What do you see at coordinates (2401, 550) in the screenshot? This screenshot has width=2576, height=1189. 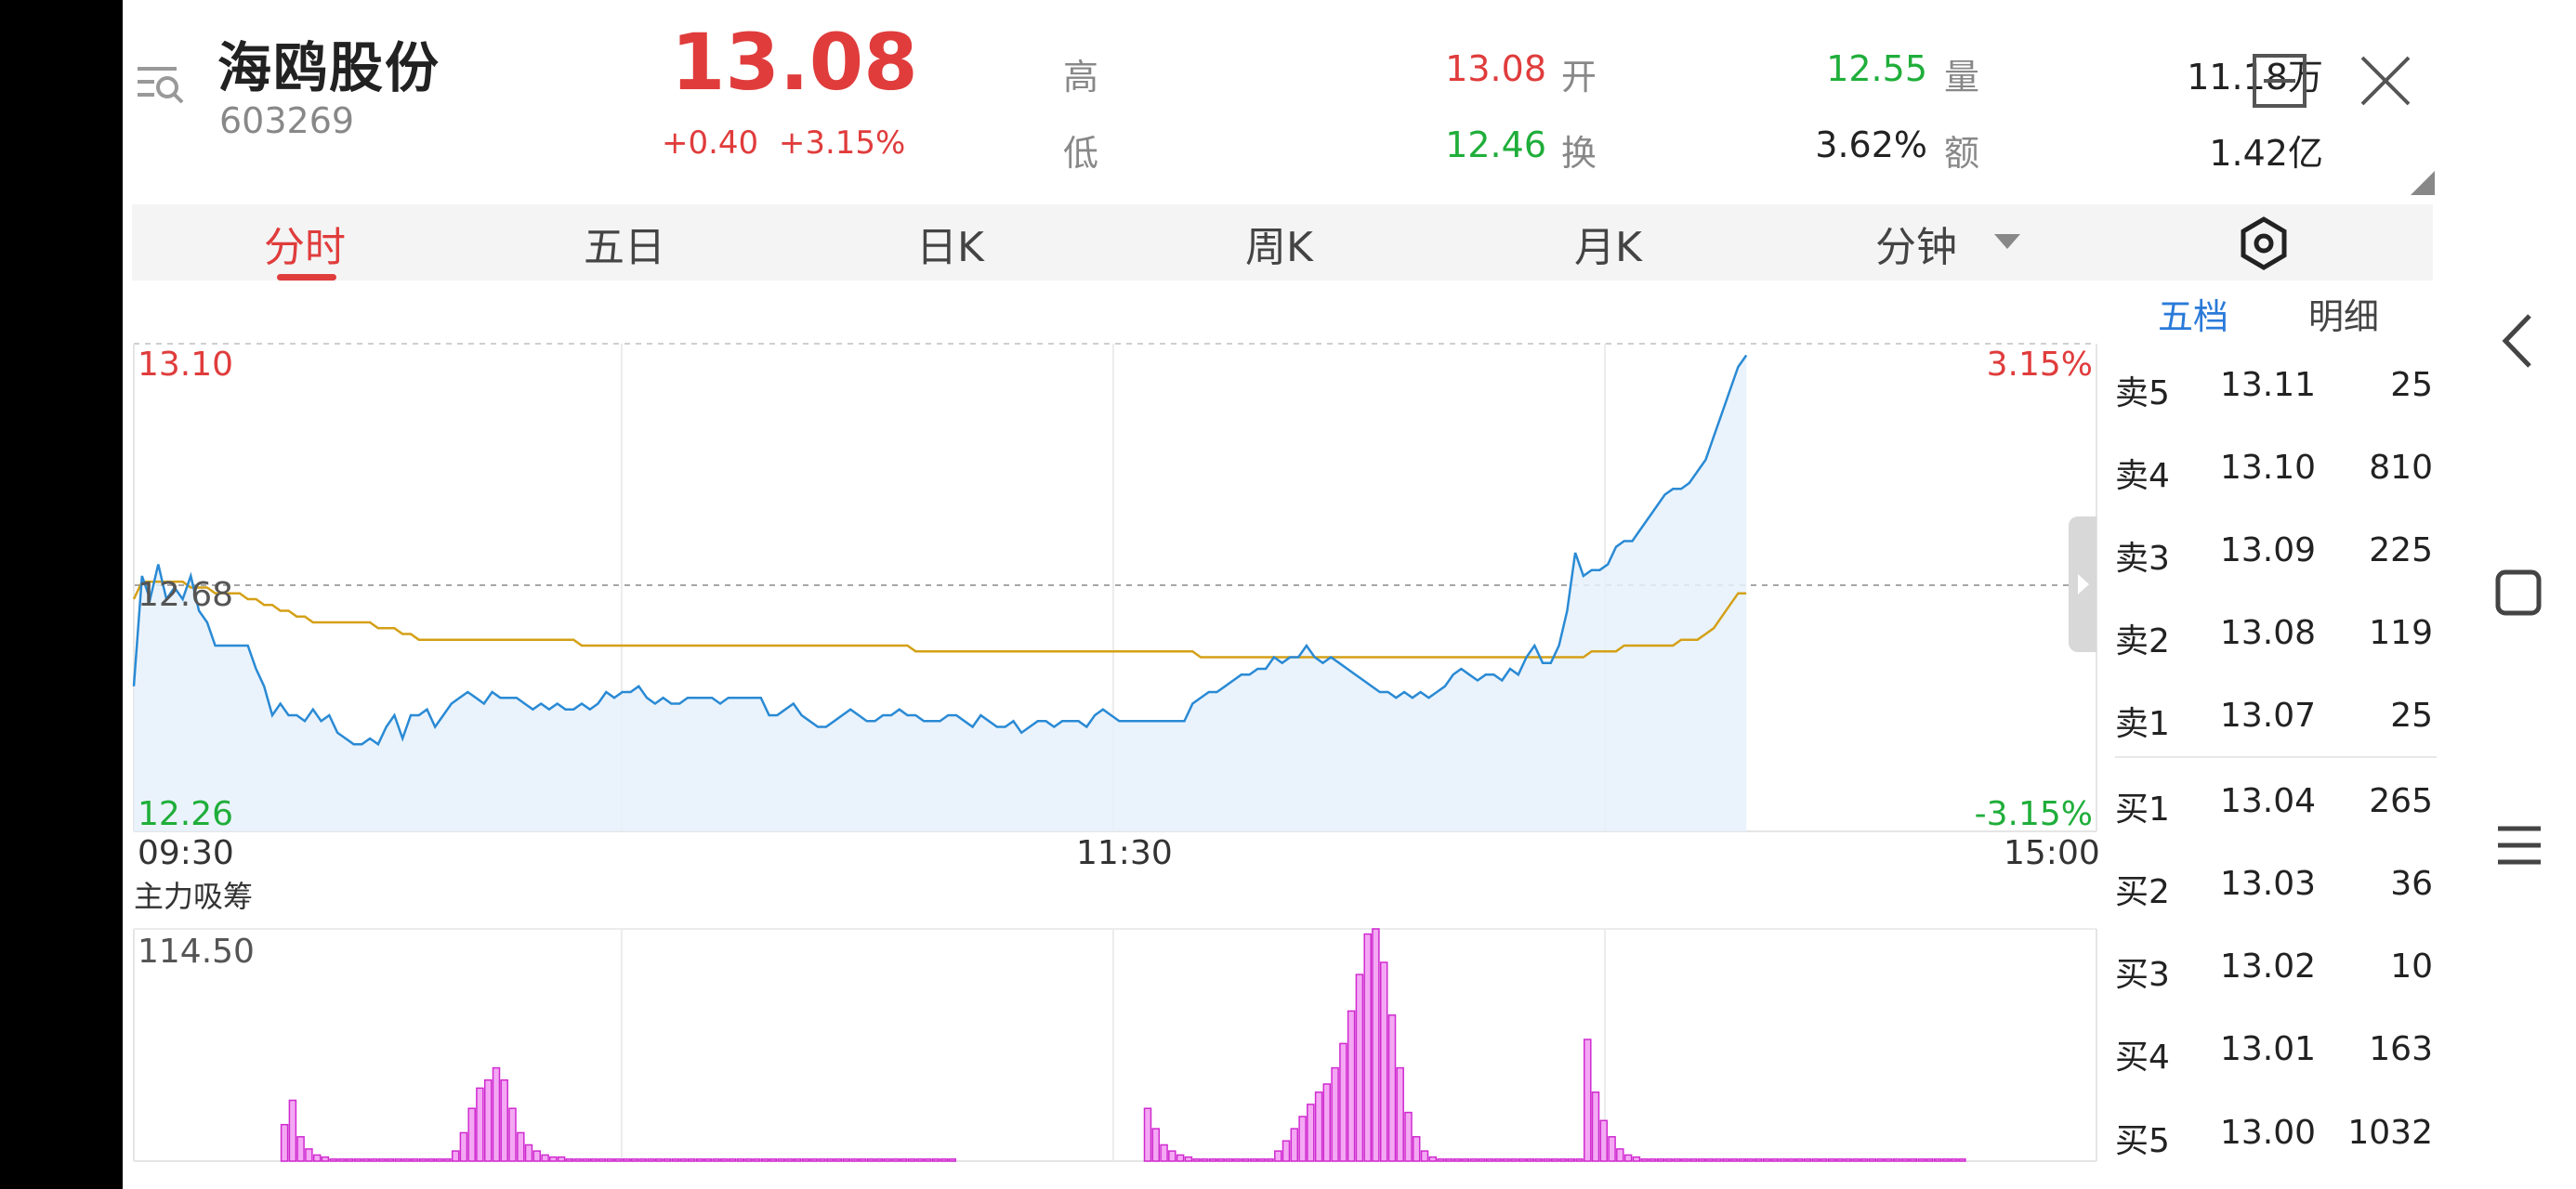 I see `ask-volume: 225` at bounding box center [2401, 550].